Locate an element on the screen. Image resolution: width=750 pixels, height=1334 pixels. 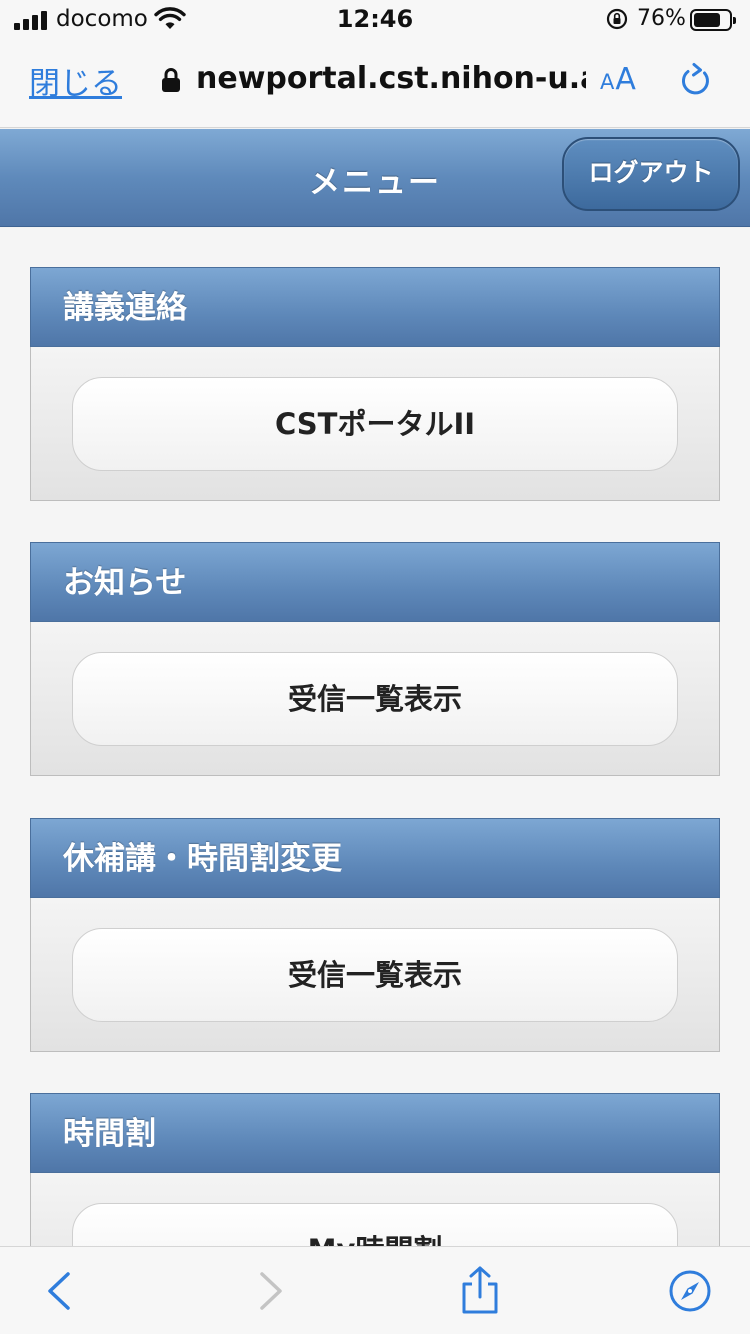
lock-icon is located at coordinates (171, 80).